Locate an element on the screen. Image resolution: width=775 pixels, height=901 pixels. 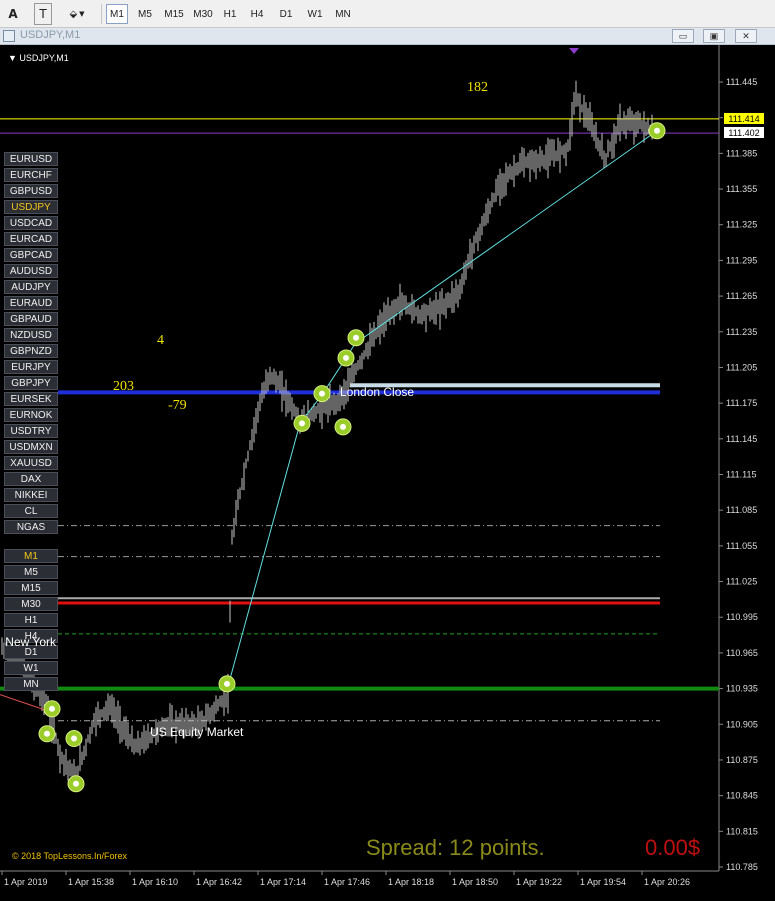
toolbar-tf-m15: M15 is located at coordinates (174, 14).